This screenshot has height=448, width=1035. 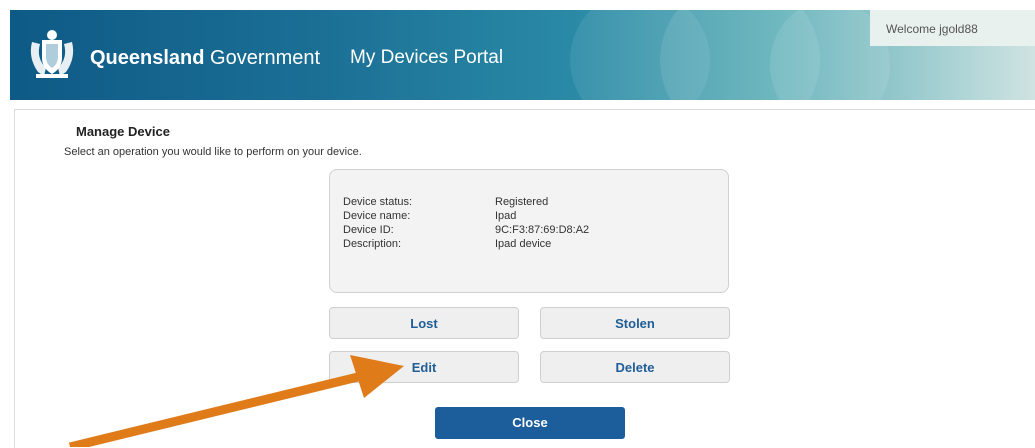 What do you see at coordinates (530, 423) in the screenshot?
I see `close-button: Close` at bounding box center [530, 423].